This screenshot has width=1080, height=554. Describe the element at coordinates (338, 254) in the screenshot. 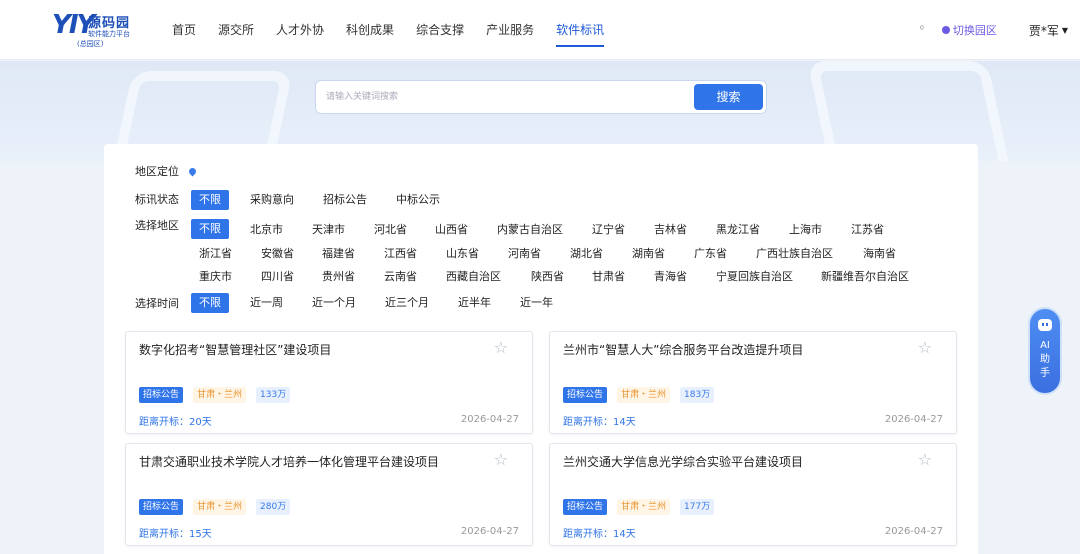

I see `region-option: 福建省` at that location.